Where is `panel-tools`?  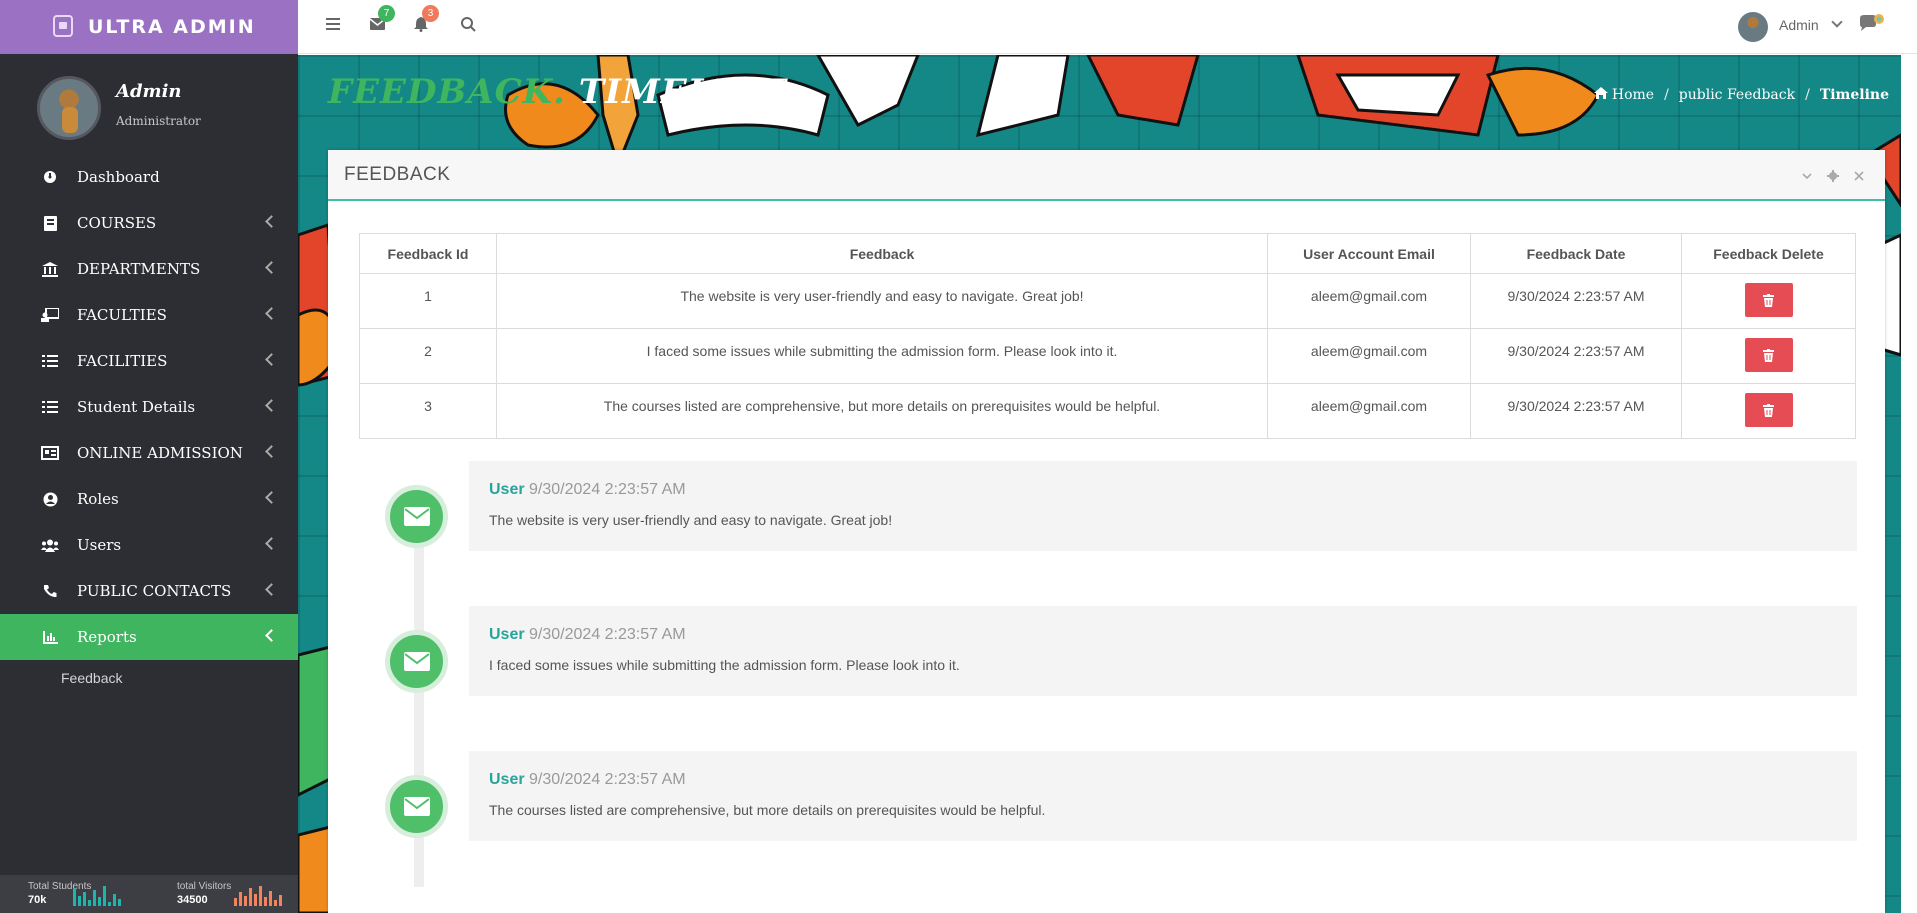
panel-tools is located at coordinates (1833, 176).